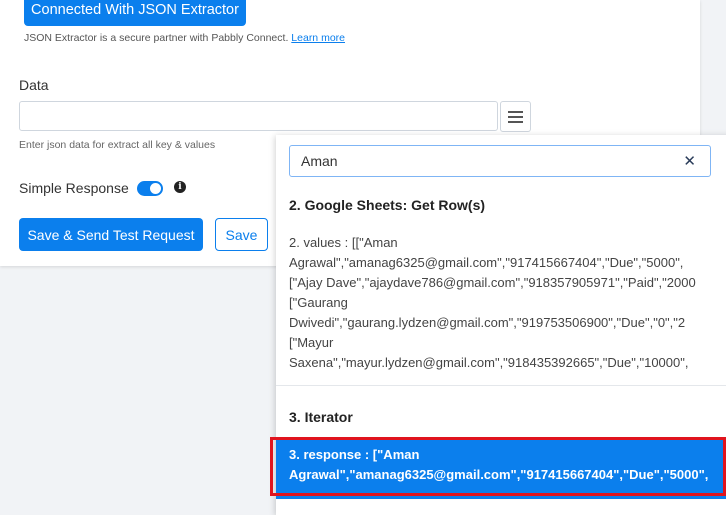 The width and height of the screenshot is (726, 515). What do you see at coordinates (319, 161) in the screenshot?
I see `search-value: Aman` at bounding box center [319, 161].